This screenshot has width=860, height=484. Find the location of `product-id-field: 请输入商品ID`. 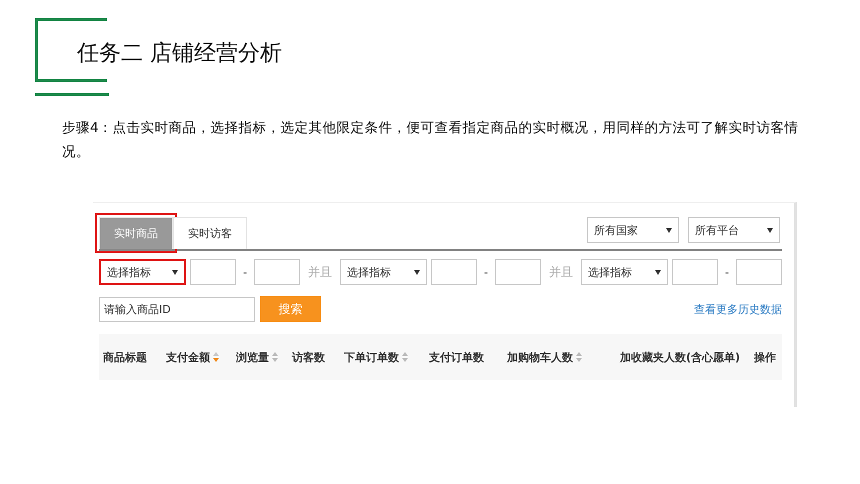

product-id-field: 请输入商品ID is located at coordinates (177, 309).